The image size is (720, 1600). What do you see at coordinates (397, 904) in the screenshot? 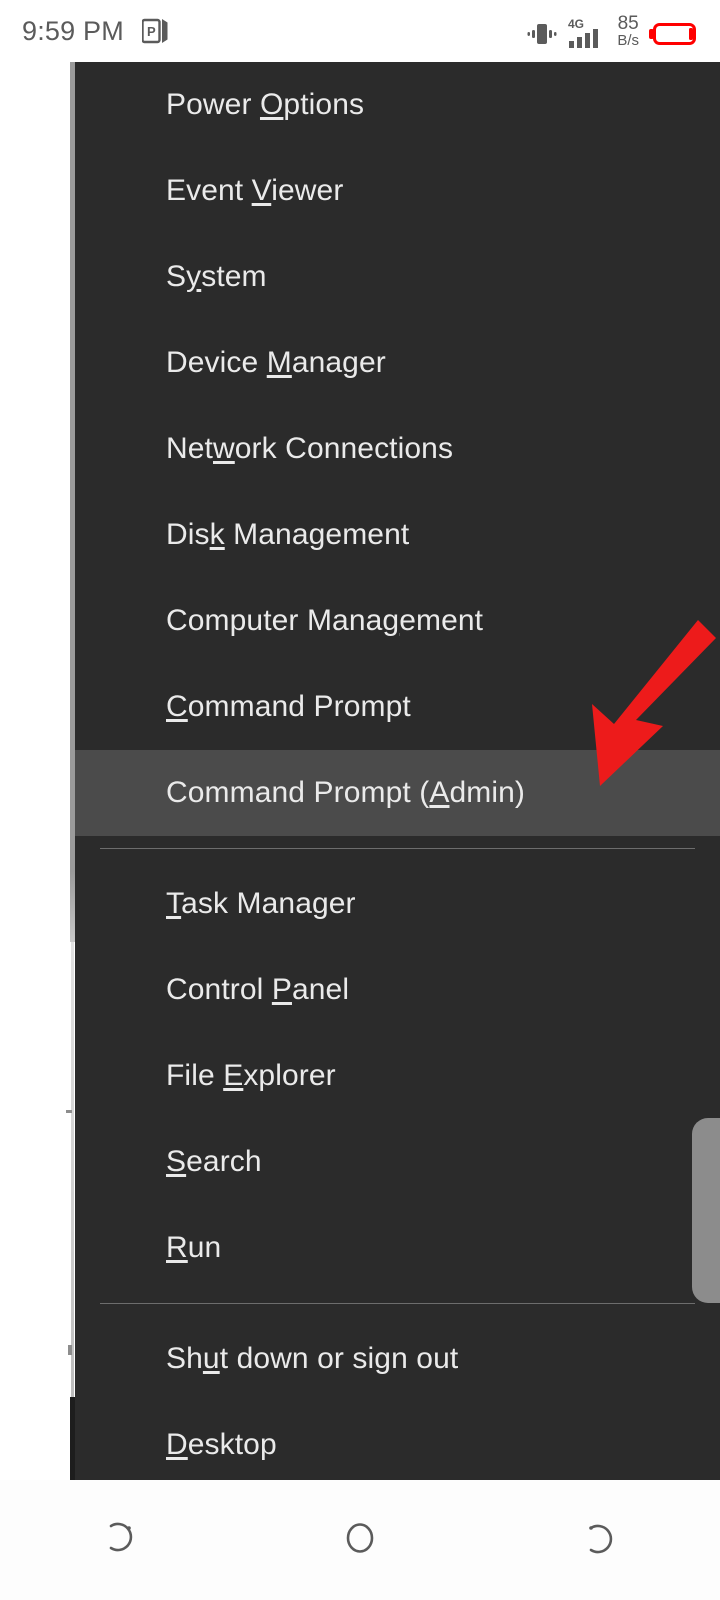
I see `menu-item-task-manager: Task Manager` at bounding box center [397, 904].